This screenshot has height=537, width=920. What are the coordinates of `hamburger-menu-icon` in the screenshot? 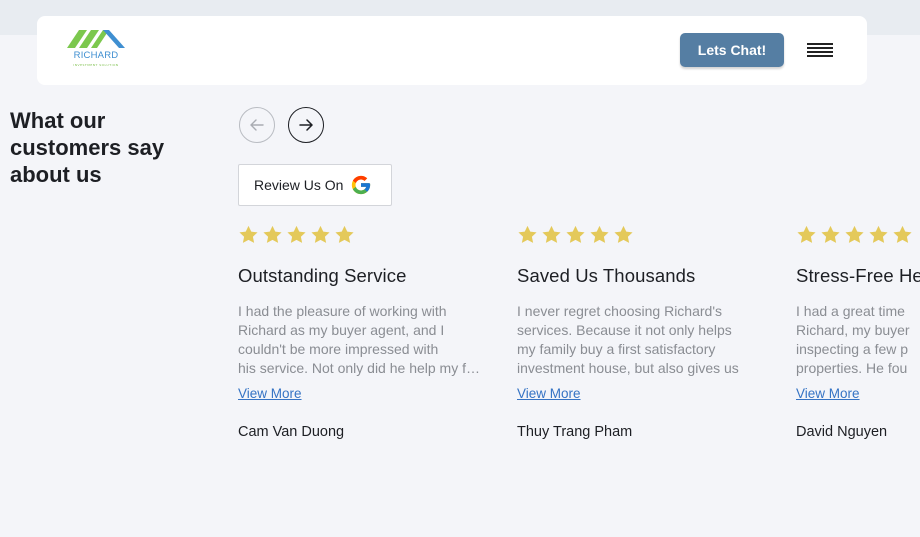 It's located at (820, 51).